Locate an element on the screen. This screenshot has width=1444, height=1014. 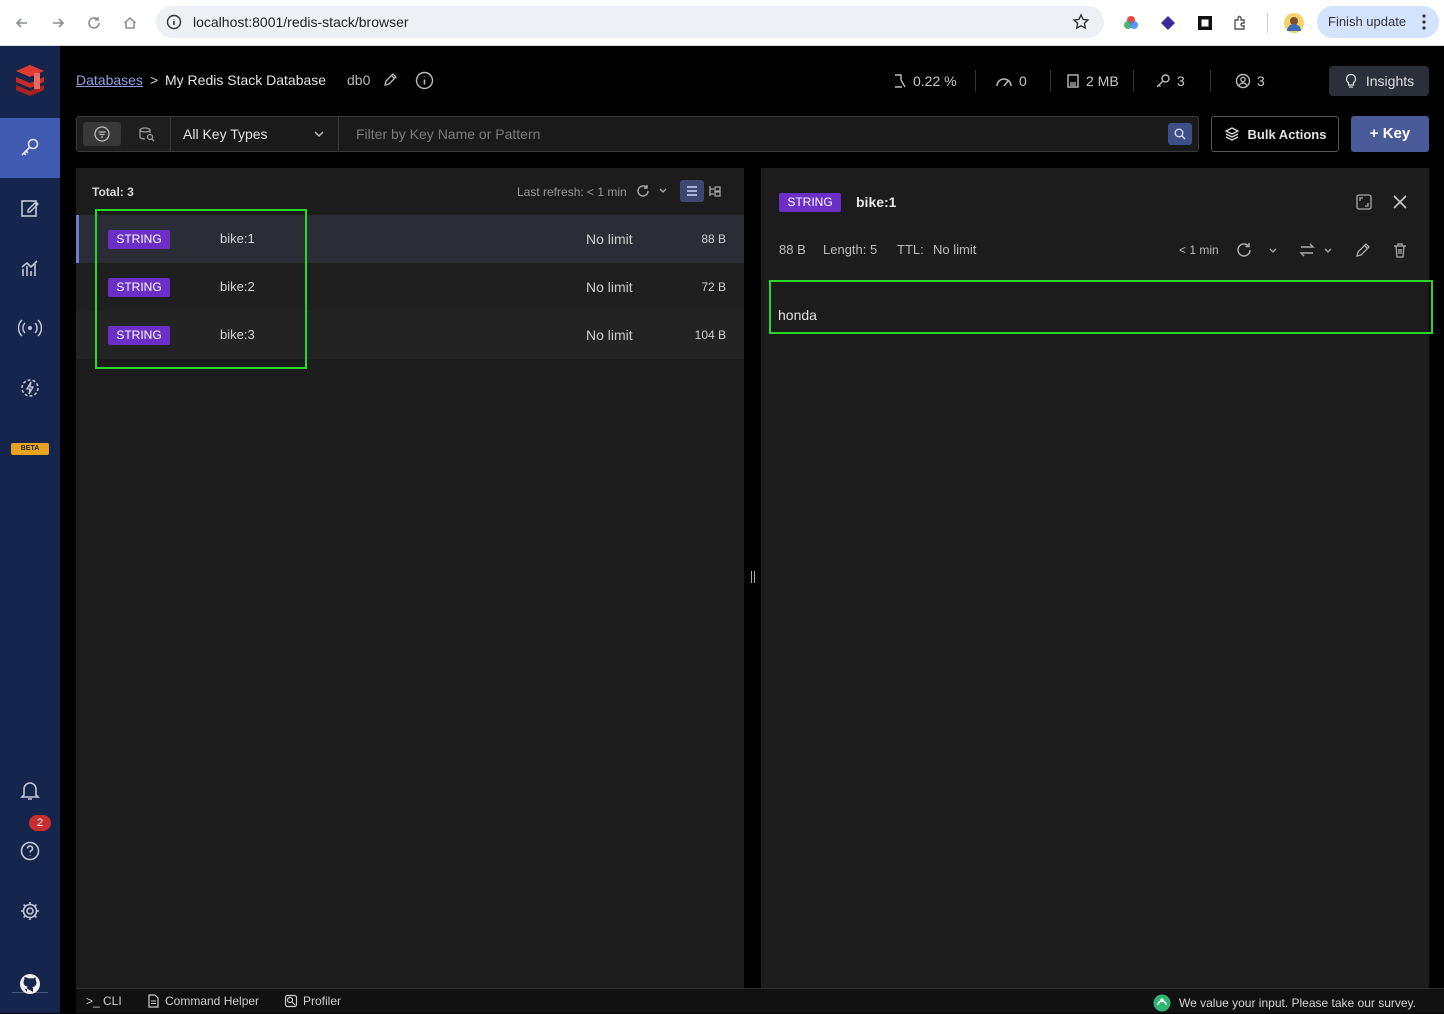
cli-label: >_ CLI is located at coordinates (104, 1001).